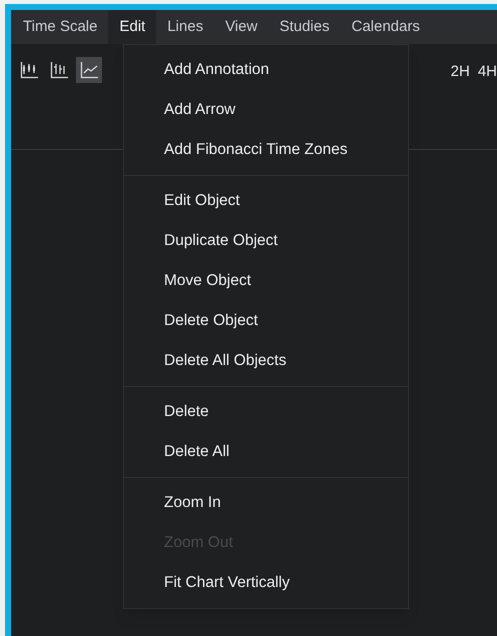  Describe the element at coordinates (132, 27) in the screenshot. I see `menu-item: Edit` at that location.